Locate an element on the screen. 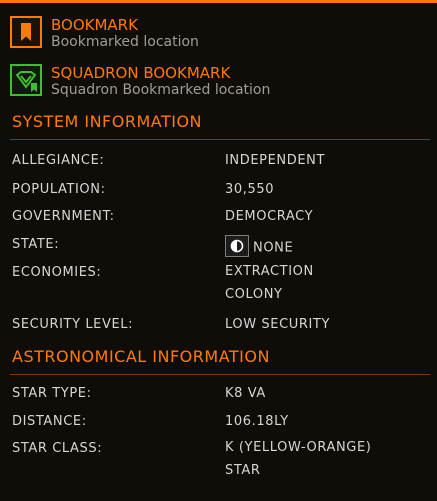 This screenshot has height=501, width=437. row-value-multiline: EXTRACTION COLONY is located at coordinates (269, 283).